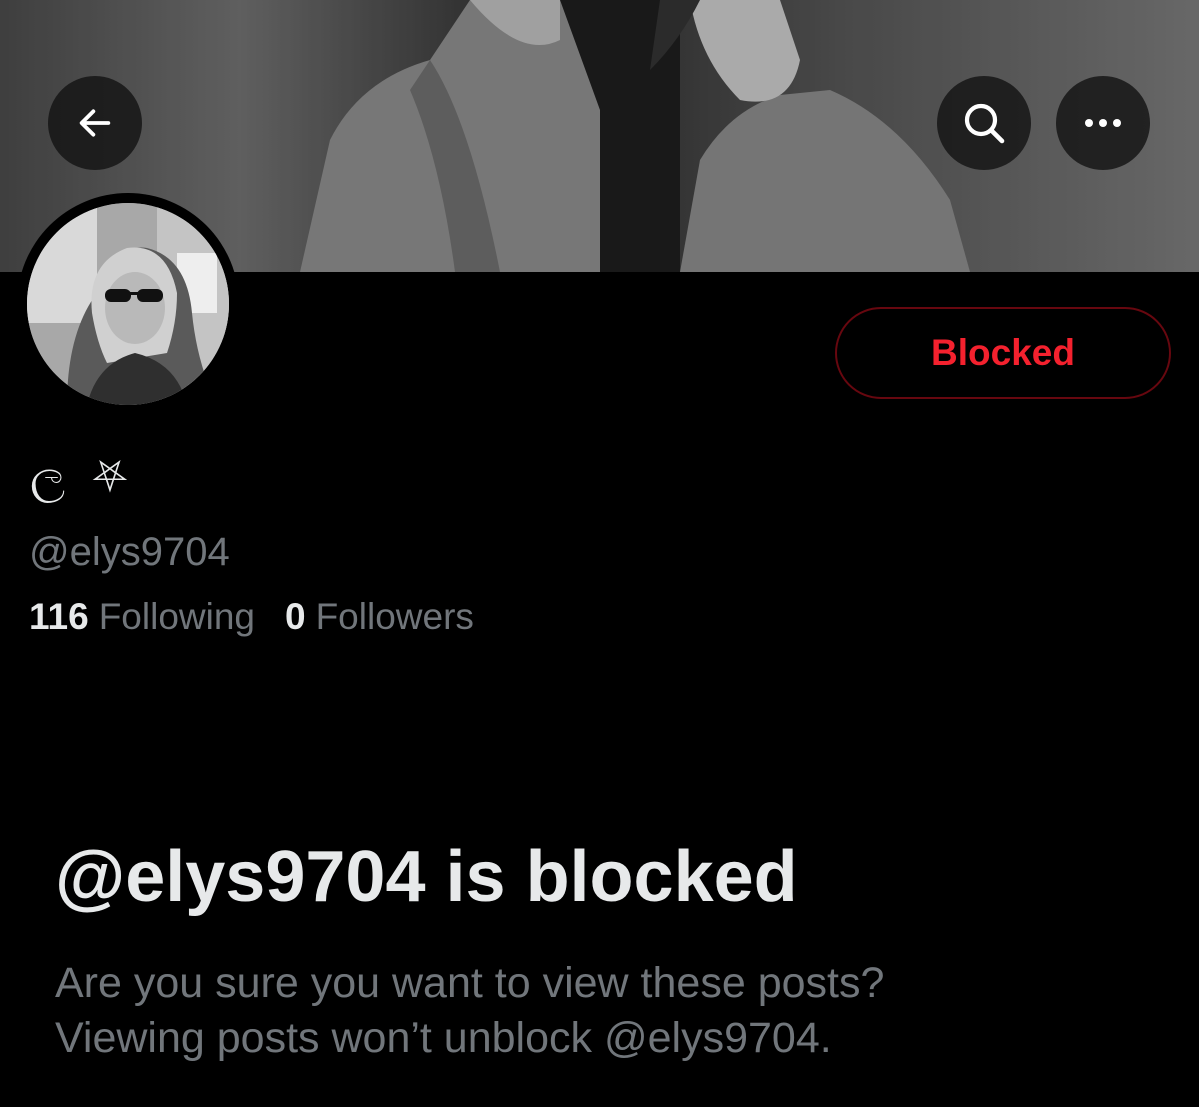 Image resolution: width=1199 pixels, height=1107 pixels. I want to click on search-button, so click(984, 123).